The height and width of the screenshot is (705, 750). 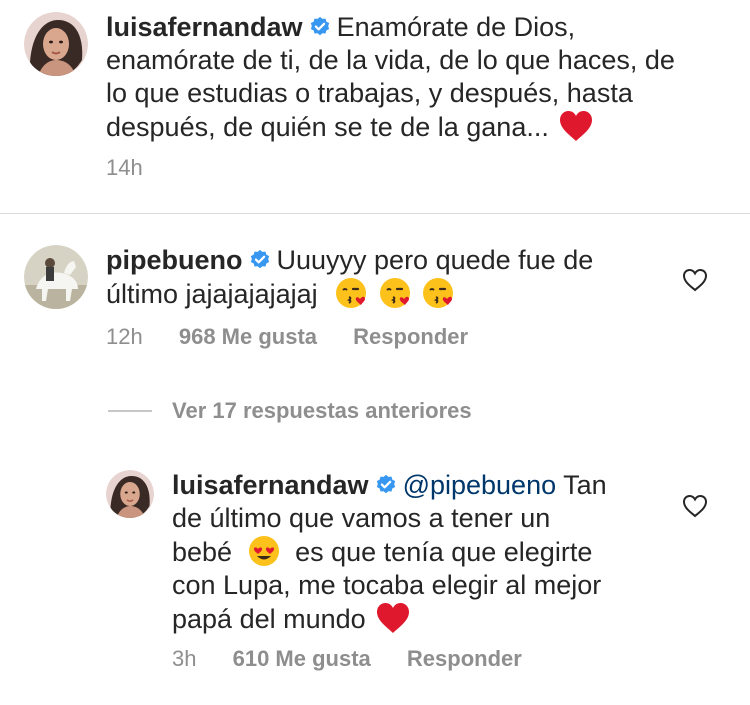 What do you see at coordinates (456, 27) in the screenshot?
I see `caption-text: Enamórate de Dios,` at bounding box center [456, 27].